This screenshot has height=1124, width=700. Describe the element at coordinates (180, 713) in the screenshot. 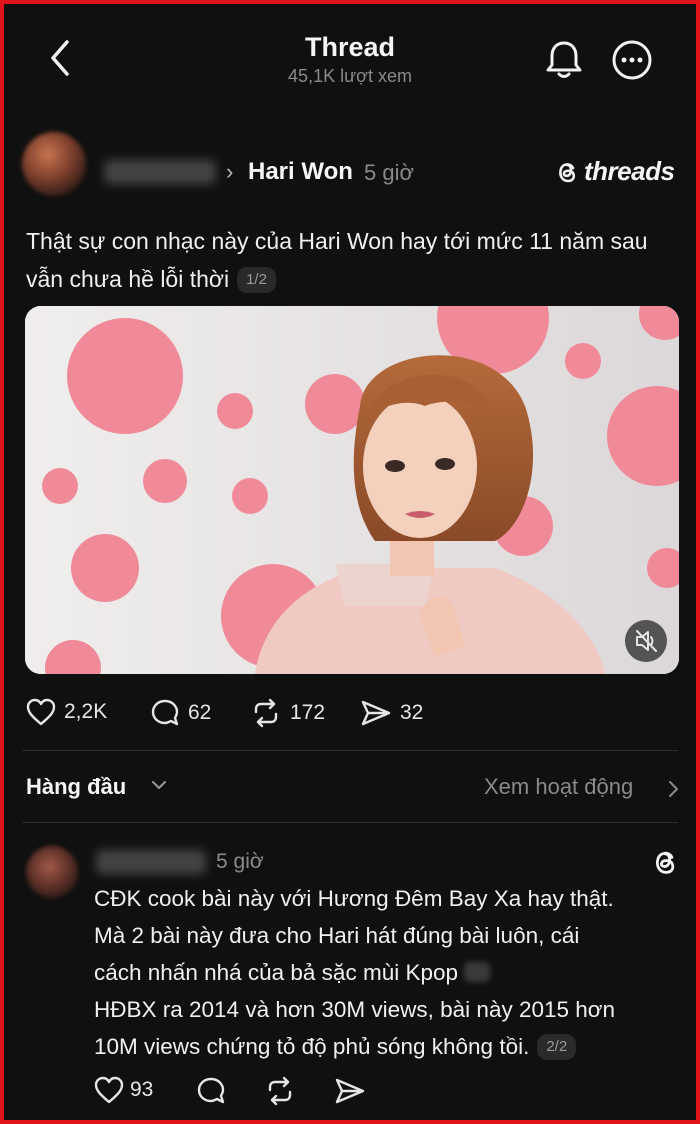

I see `comment-action: 62` at that location.